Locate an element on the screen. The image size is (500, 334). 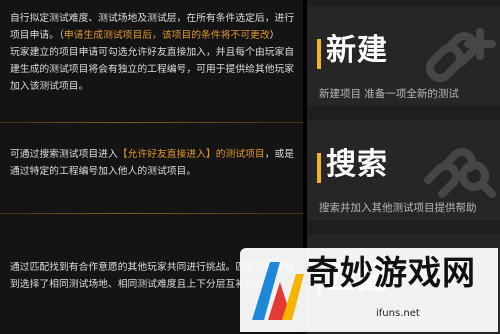
link-plus-icon is located at coordinates (461, 55).